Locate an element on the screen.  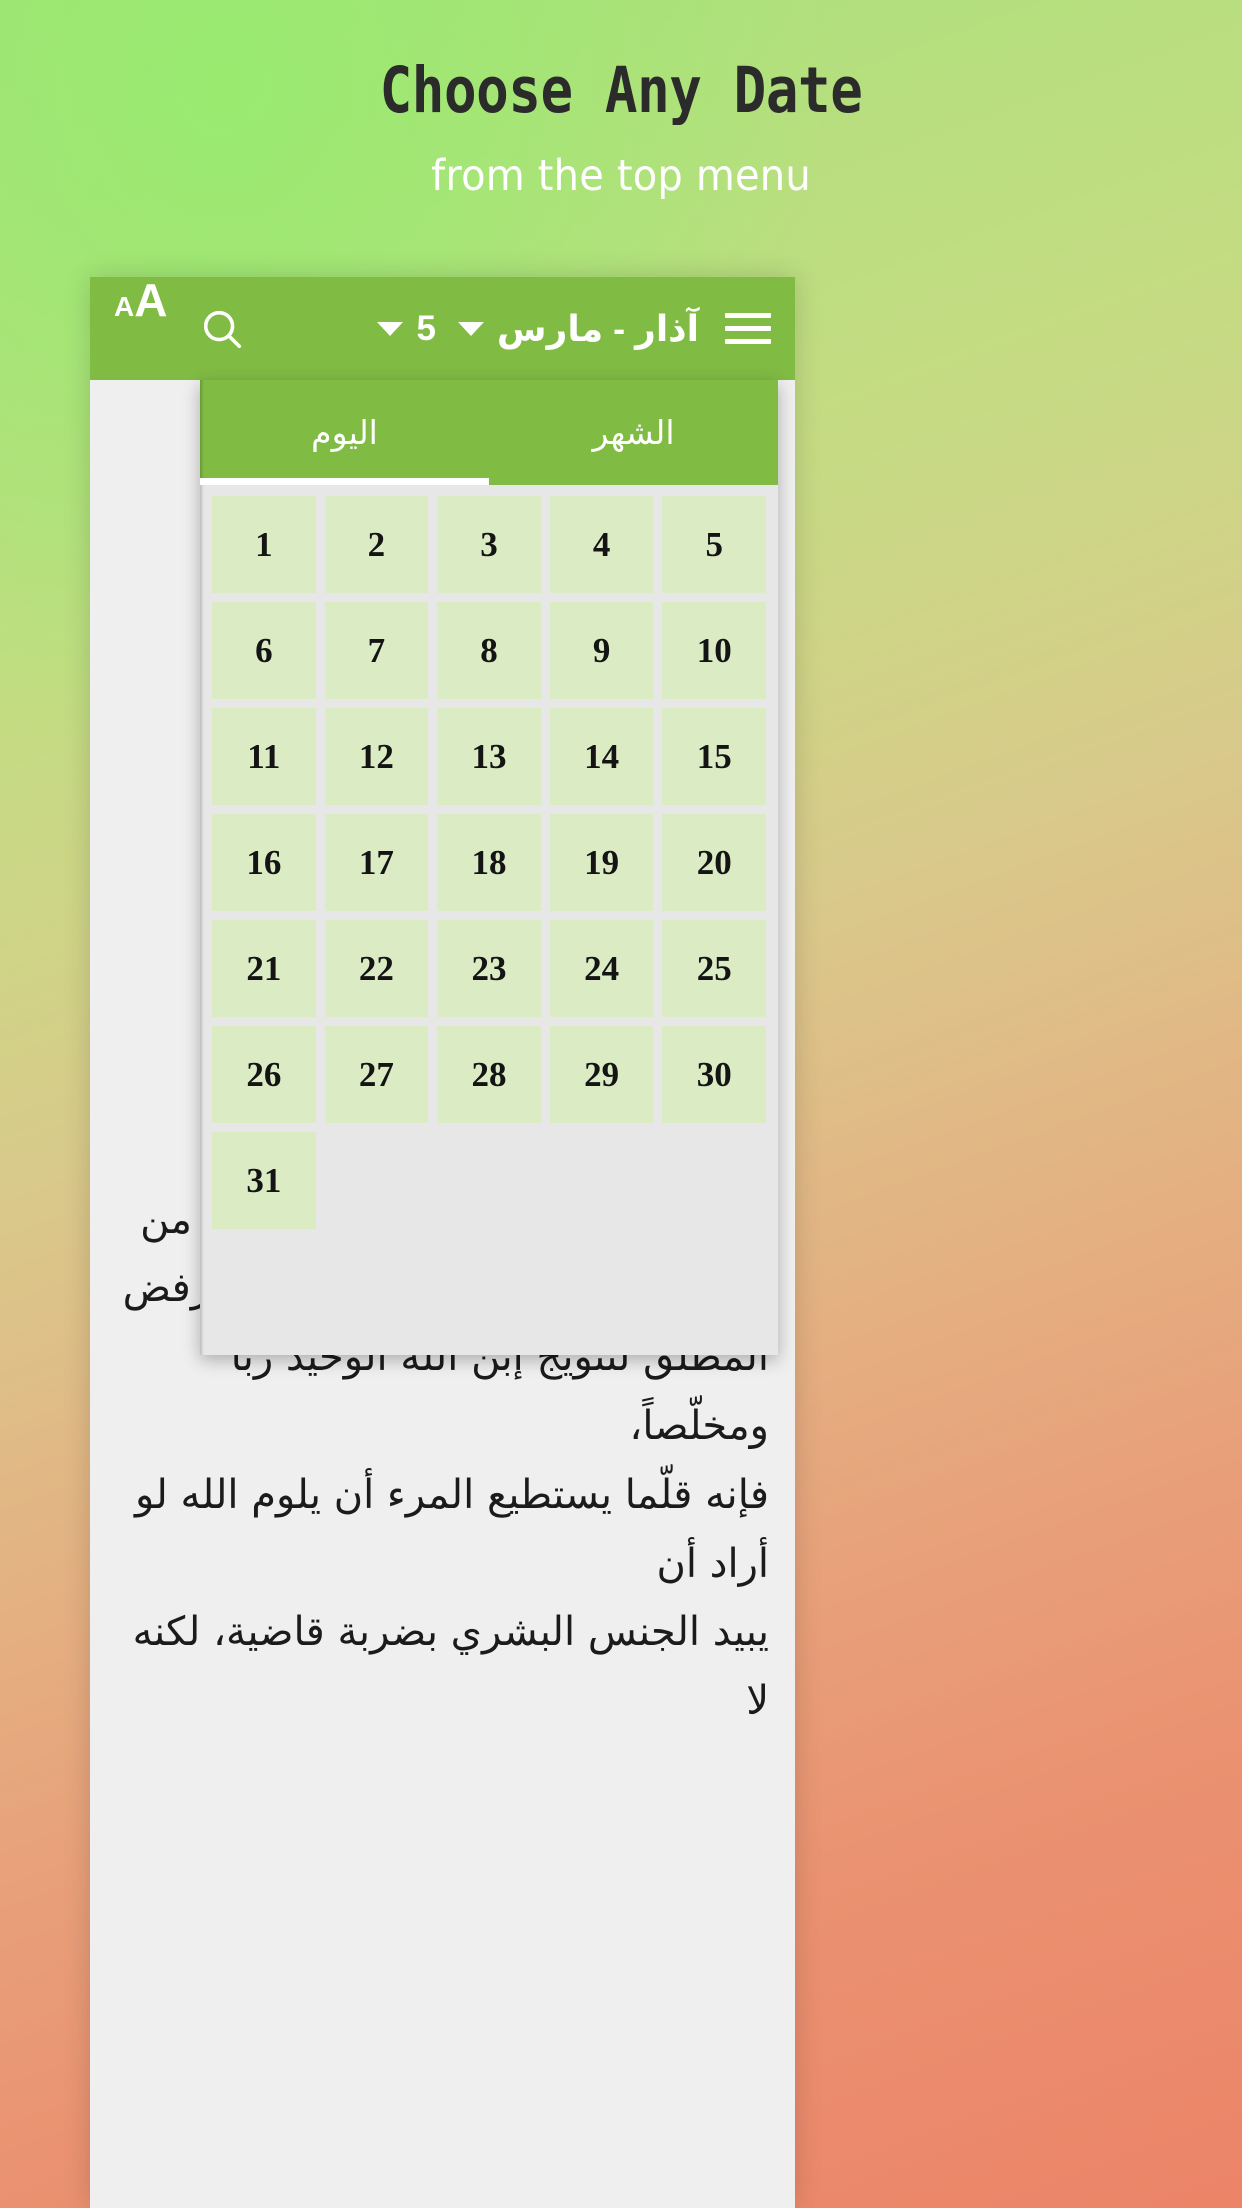
day-cell: 12 is located at coordinates (376, 756).